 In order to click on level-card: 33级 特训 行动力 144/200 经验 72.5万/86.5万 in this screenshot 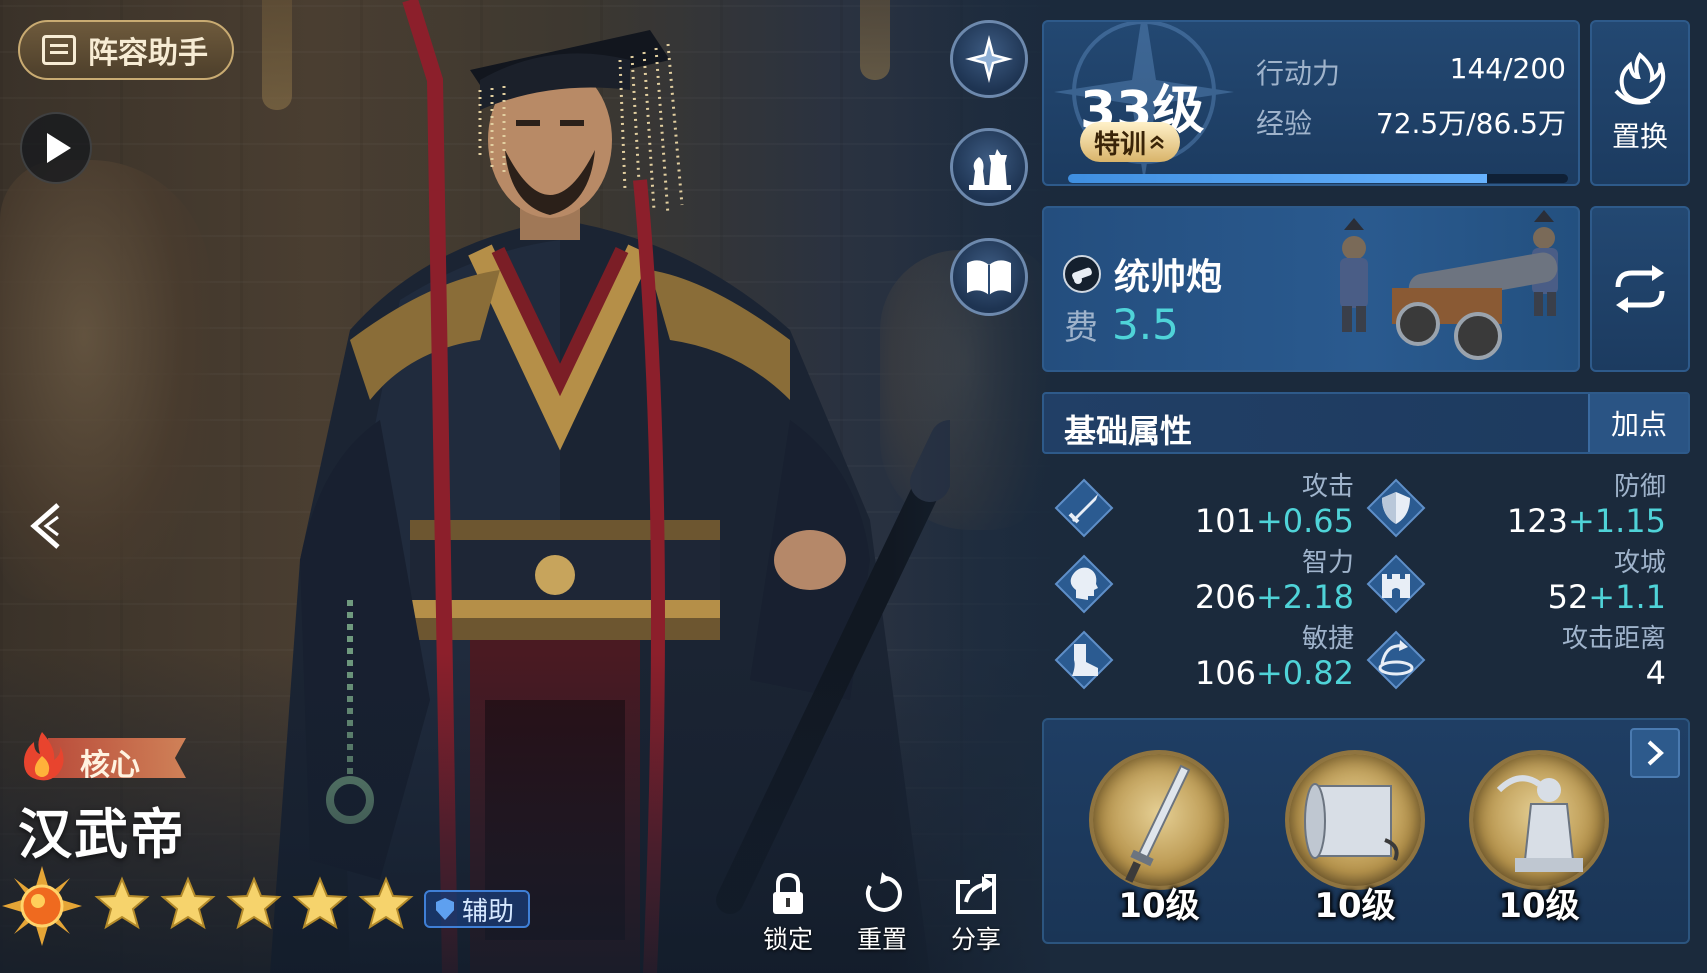, I will do `click(1311, 103)`.